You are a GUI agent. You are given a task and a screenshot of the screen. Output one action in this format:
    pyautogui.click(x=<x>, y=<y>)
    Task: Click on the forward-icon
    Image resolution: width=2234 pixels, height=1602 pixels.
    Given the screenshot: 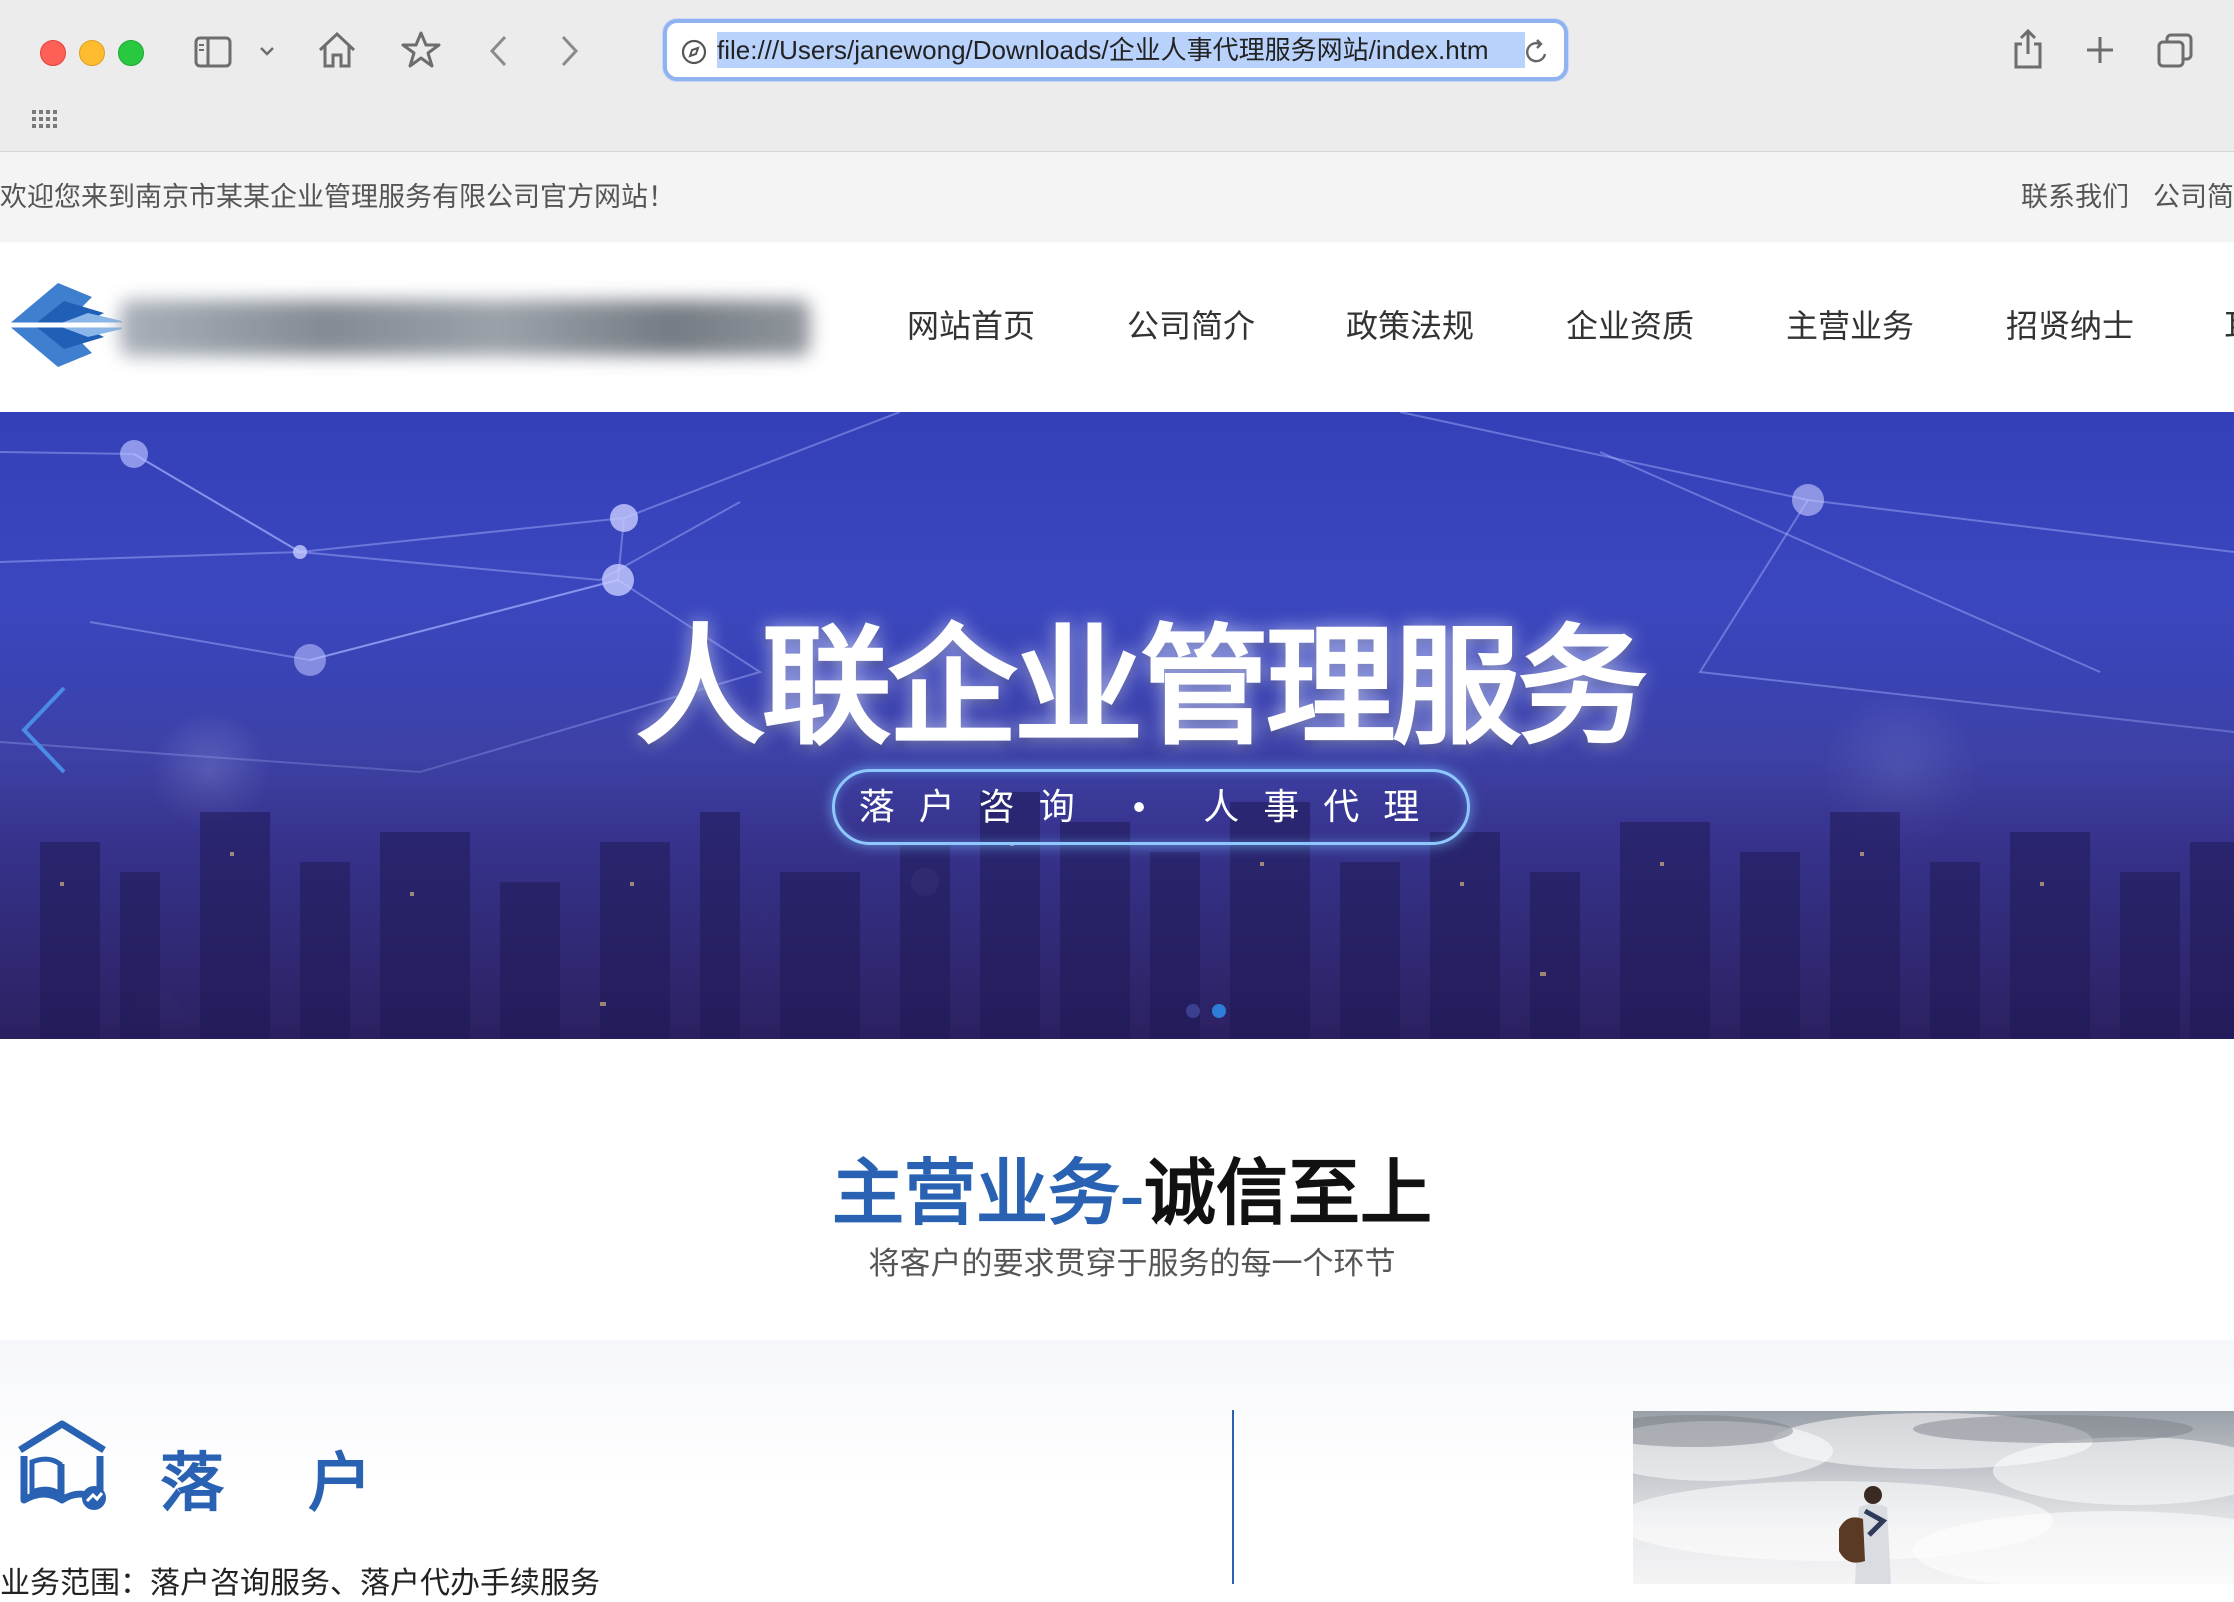 What is the action you would take?
    pyautogui.click(x=569, y=51)
    